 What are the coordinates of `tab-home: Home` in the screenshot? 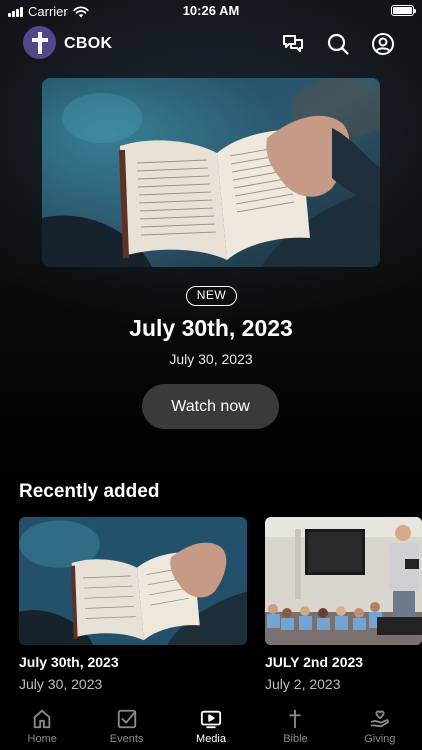 It's located at (42, 725).